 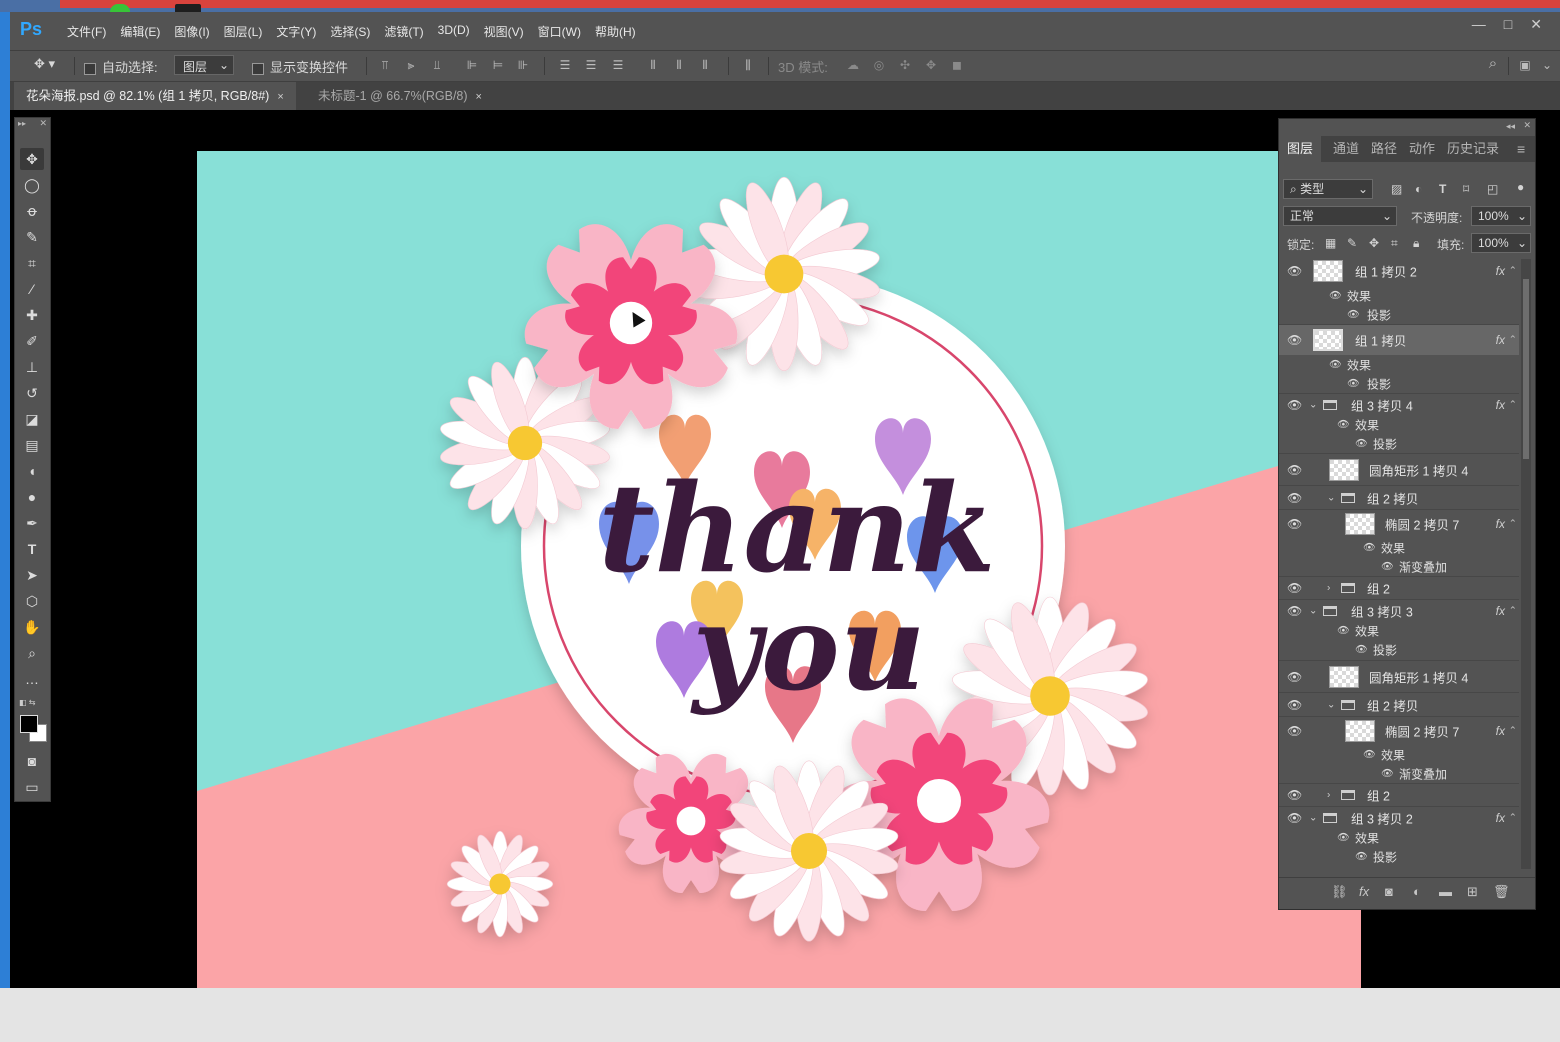 I want to click on tab-actions: 动作, so click(x=1422, y=149).